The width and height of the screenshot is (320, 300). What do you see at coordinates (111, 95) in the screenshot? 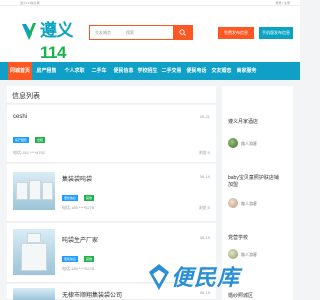
I see `list-header: 信息列表` at bounding box center [111, 95].